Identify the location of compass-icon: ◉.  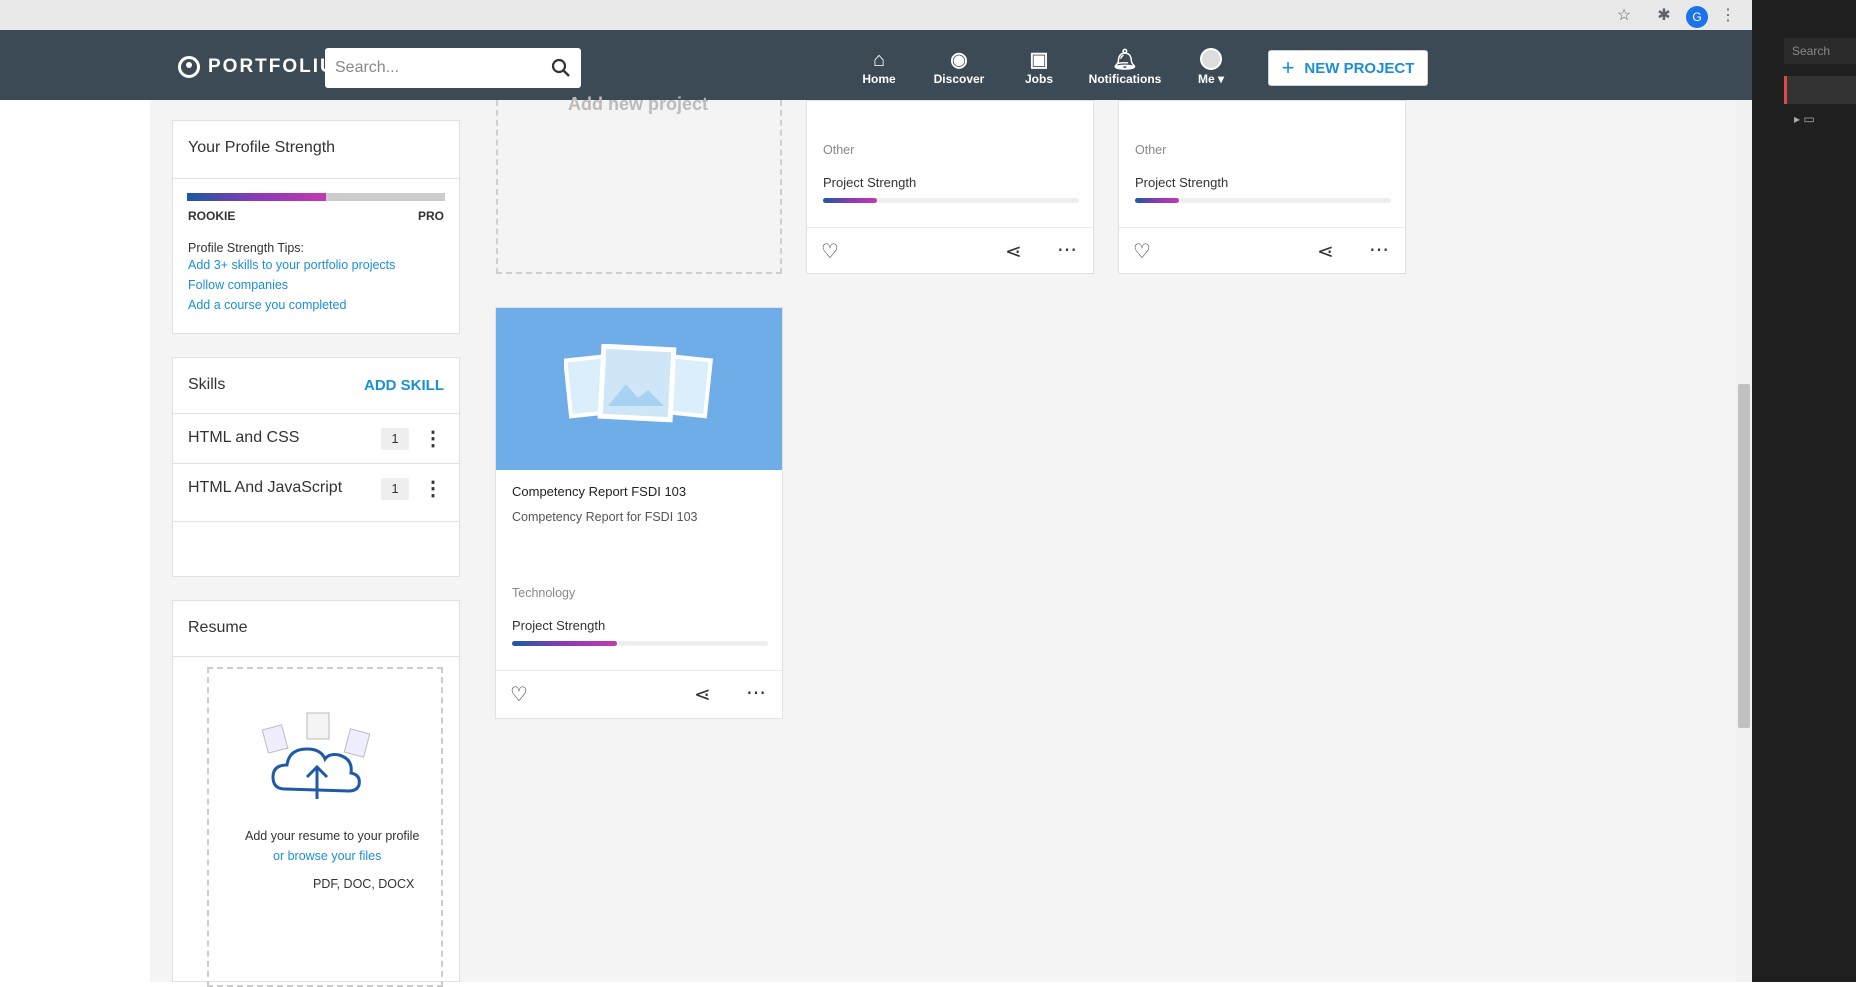
(959, 60).